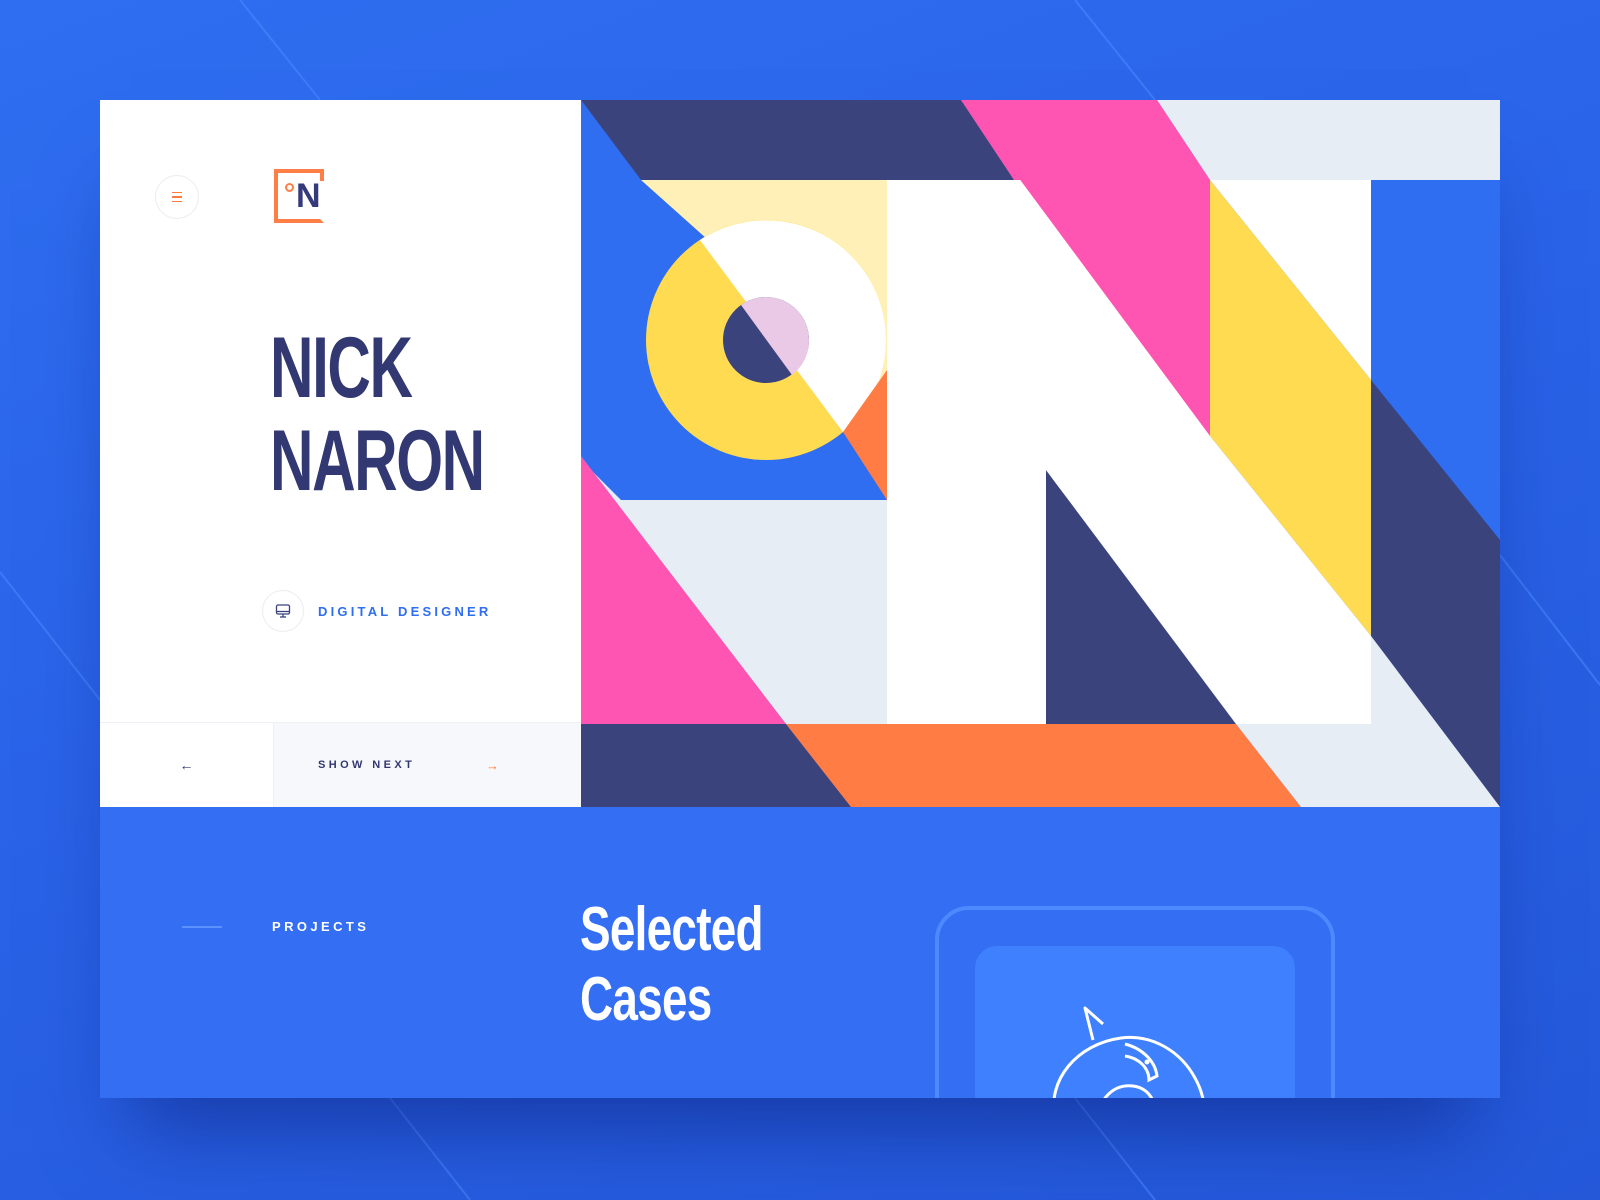  Describe the element at coordinates (289, 187) in the screenshot. I see `logo-dot` at that location.